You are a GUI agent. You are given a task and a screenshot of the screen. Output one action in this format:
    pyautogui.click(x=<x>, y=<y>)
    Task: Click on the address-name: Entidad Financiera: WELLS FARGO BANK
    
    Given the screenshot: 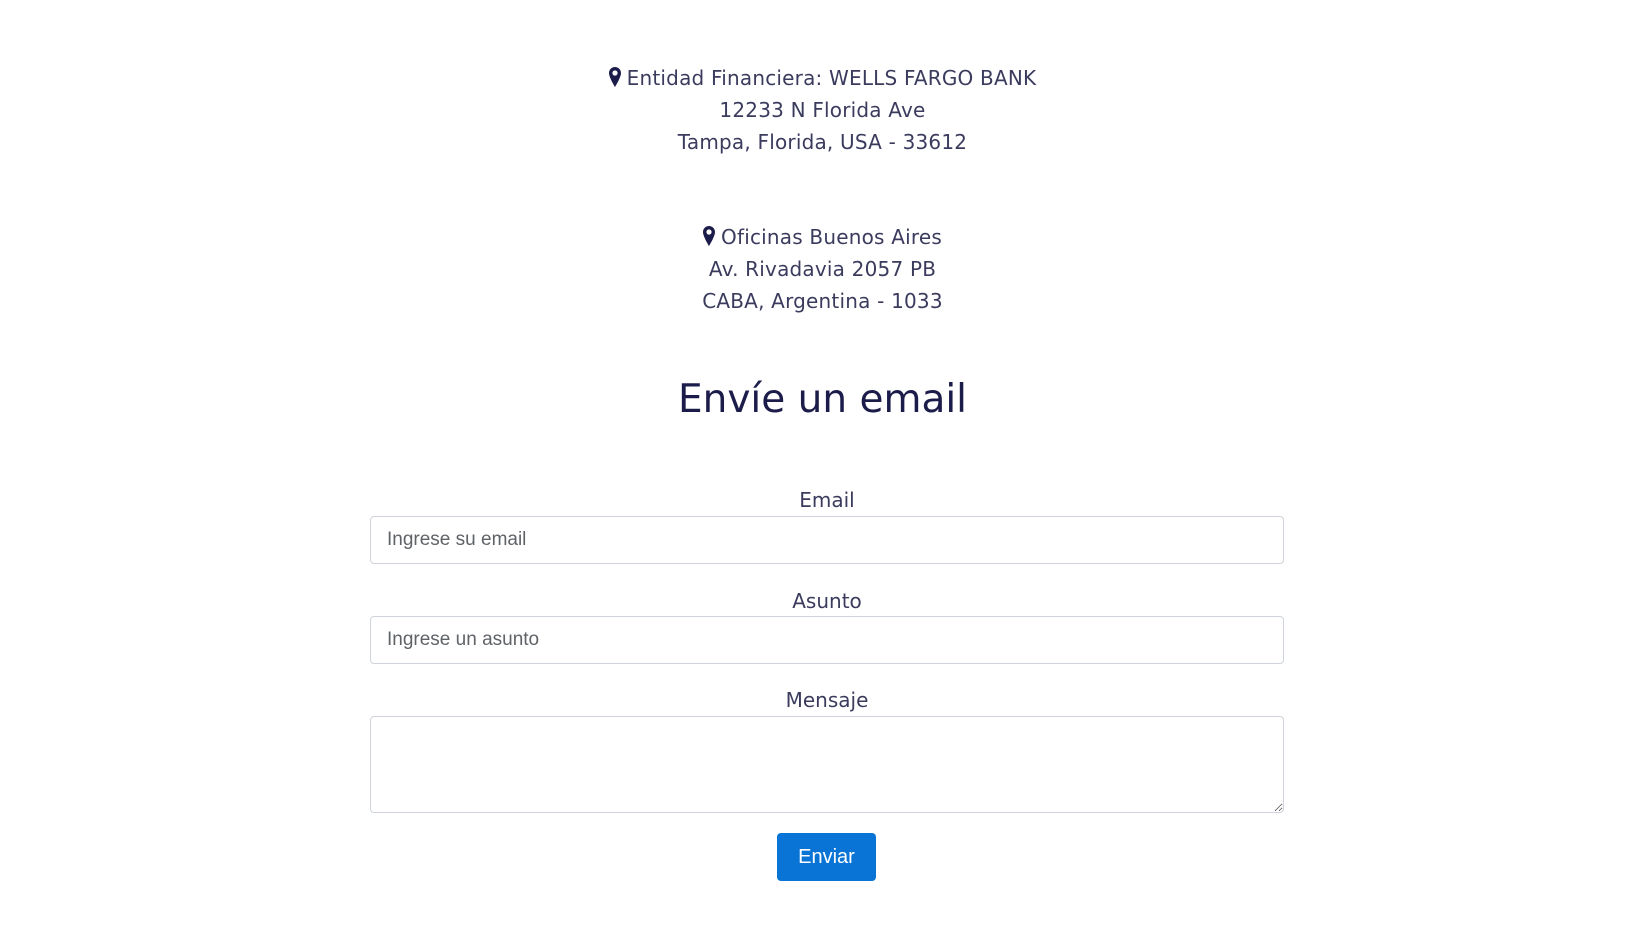 What is the action you would take?
    pyautogui.click(x=831, y=78)
    